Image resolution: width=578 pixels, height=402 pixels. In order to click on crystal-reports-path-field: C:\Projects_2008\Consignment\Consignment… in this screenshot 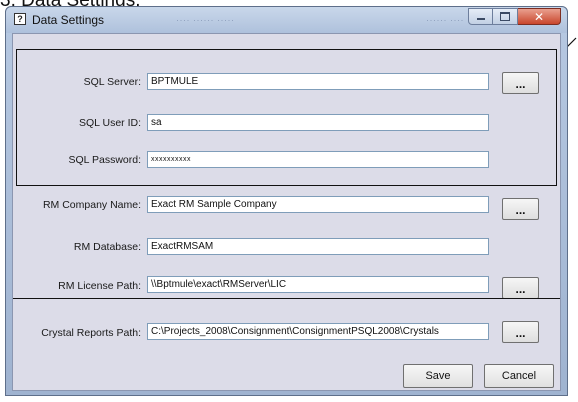, I will do `click(318, 331)`.